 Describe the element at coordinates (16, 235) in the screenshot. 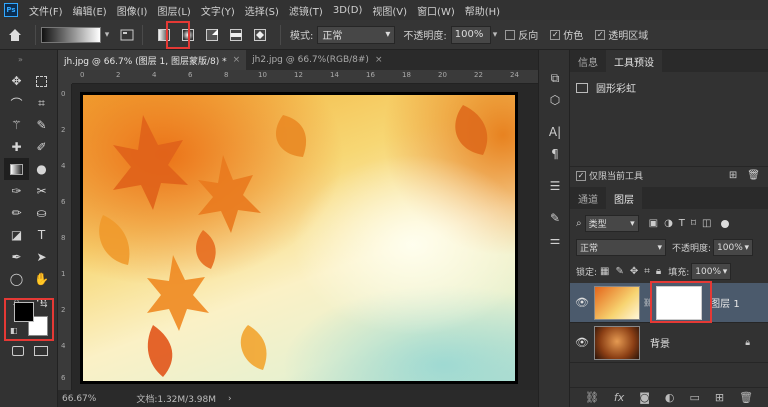

I see `eraser-tool-icon: ◪` at that location.